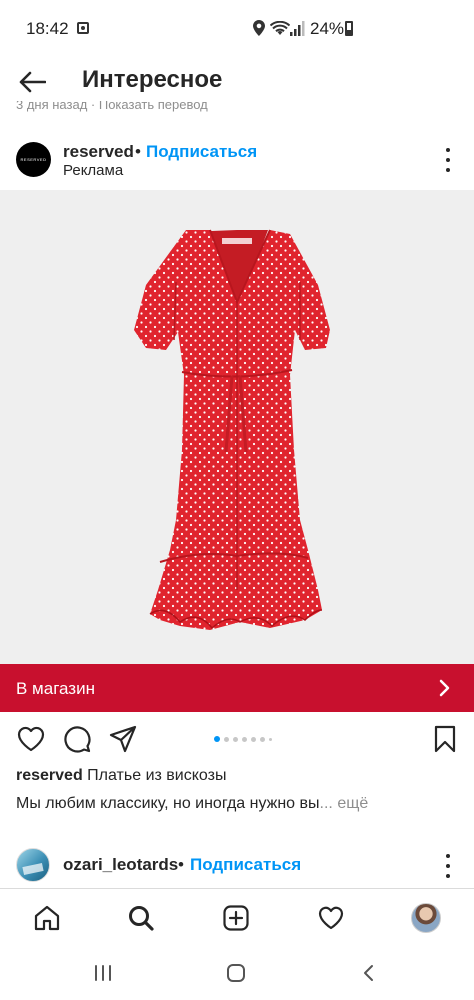 The width and height of the screenshot is (474, 1000). Describe the element at coordinates (152, 79) in the screenshot. I see `page-title: Интересное` at that location.